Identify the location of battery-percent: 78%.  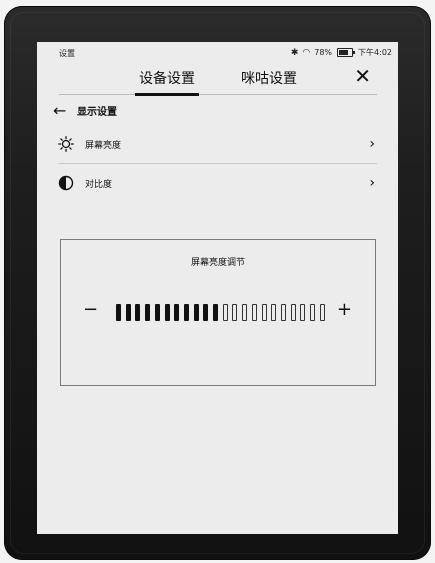
(323, 52).